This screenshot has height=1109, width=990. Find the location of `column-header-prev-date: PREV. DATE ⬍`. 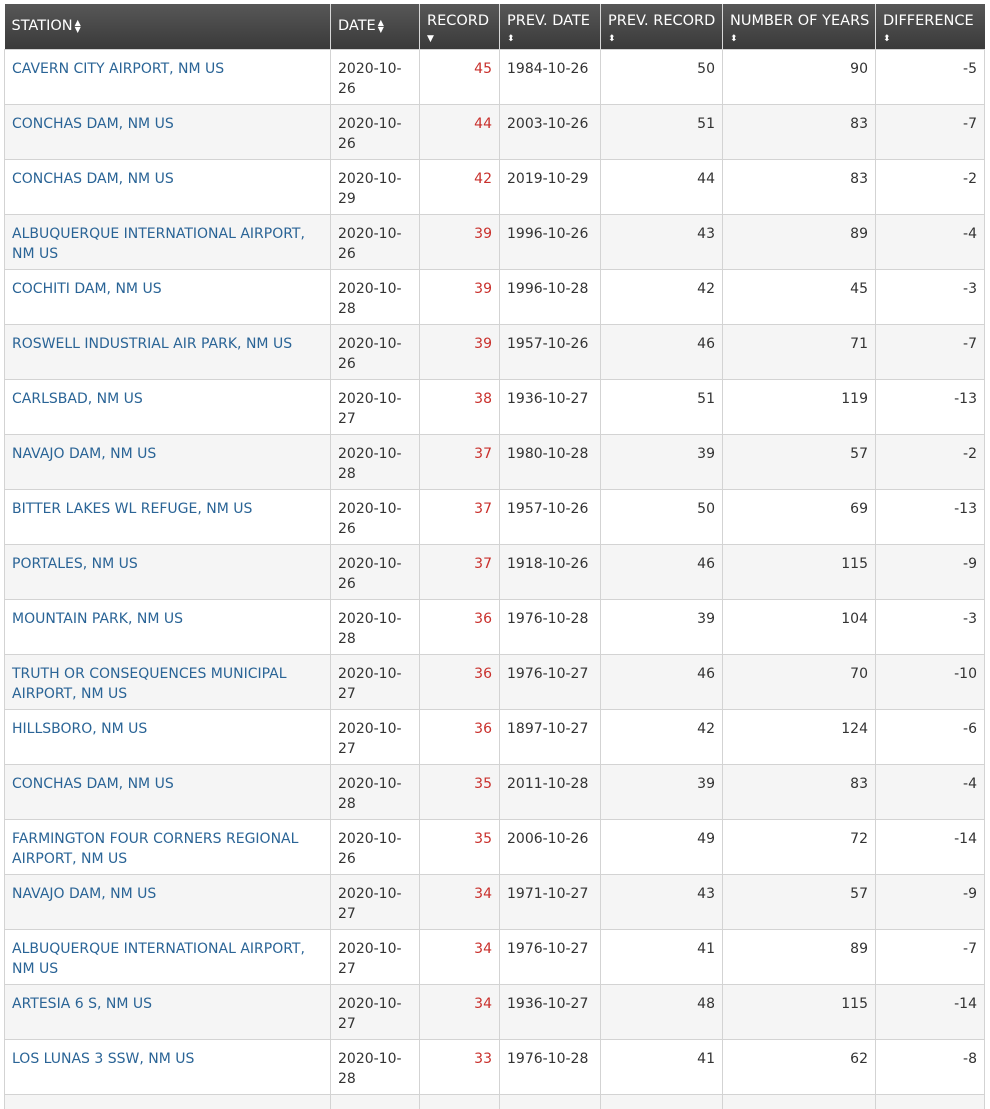

column-header-prev-date: PREV. DATE ⬍ is located at coordinates (550, 26).